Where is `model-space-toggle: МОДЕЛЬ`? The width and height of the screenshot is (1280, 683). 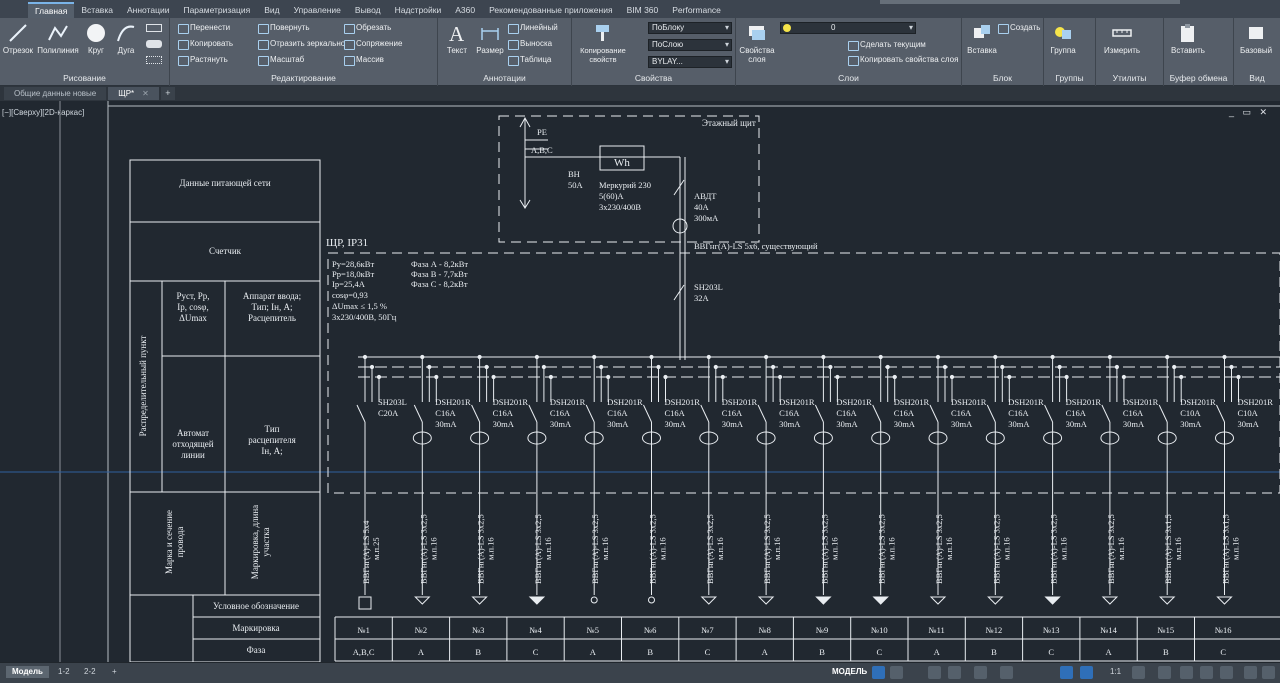 model-space-toggle: МОДЕЛЬ is located at coordinates (849, 672).